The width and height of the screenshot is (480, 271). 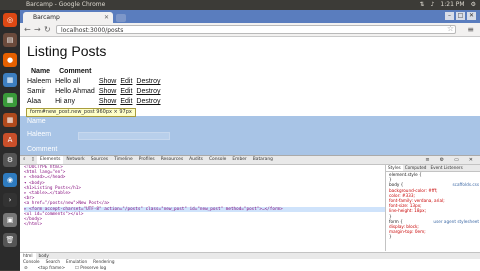 What do you see at coordinates (433, 5) in the screenshot?
I see `volume-icon: ♪` at bounding box center [433, 5].